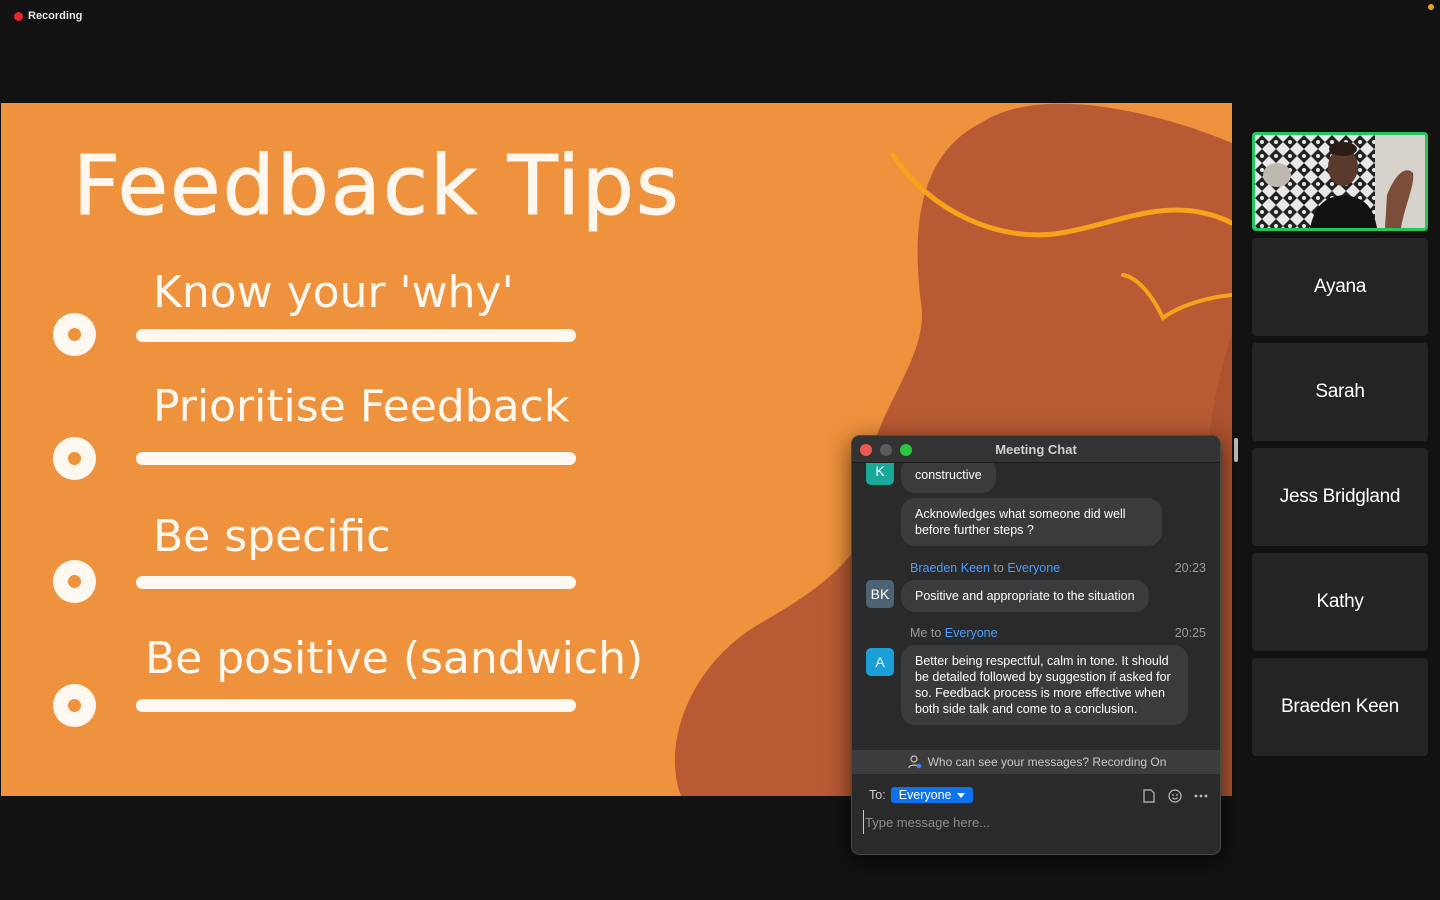 This screenshot has width=1440, height=900. Describe the element at coordinates (1190, 633) in the screenshot. I see `message-time: 20:25` at that location.